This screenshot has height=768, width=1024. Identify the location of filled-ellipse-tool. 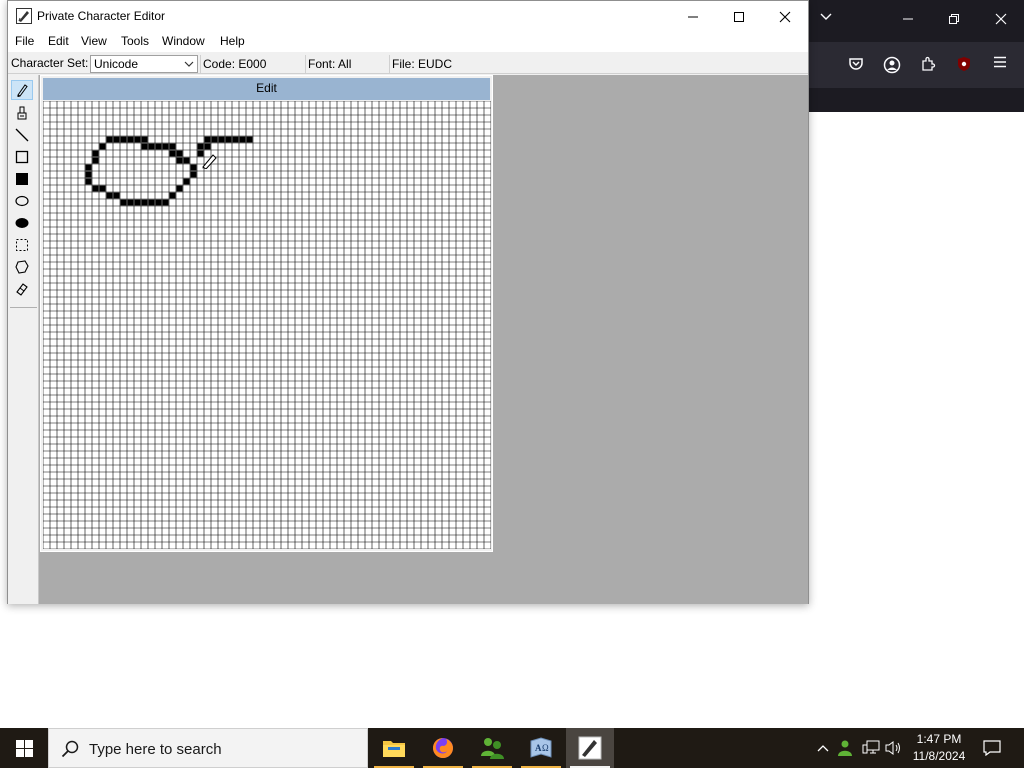
(22, 223).